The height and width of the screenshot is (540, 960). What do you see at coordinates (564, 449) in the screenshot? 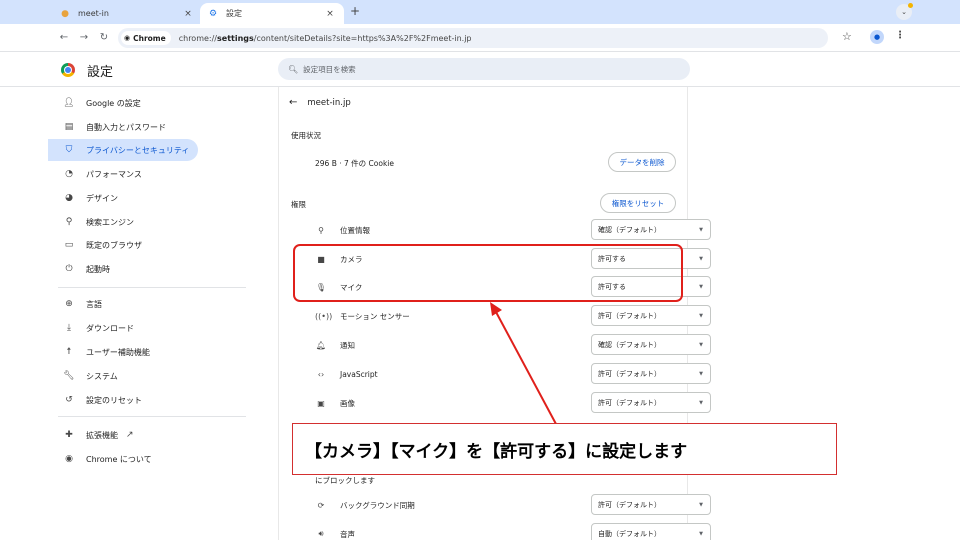
I see `instruction-callout: 【カメラ】【マイク】を【許可する】に設定します` at bounding box center [564, 449].